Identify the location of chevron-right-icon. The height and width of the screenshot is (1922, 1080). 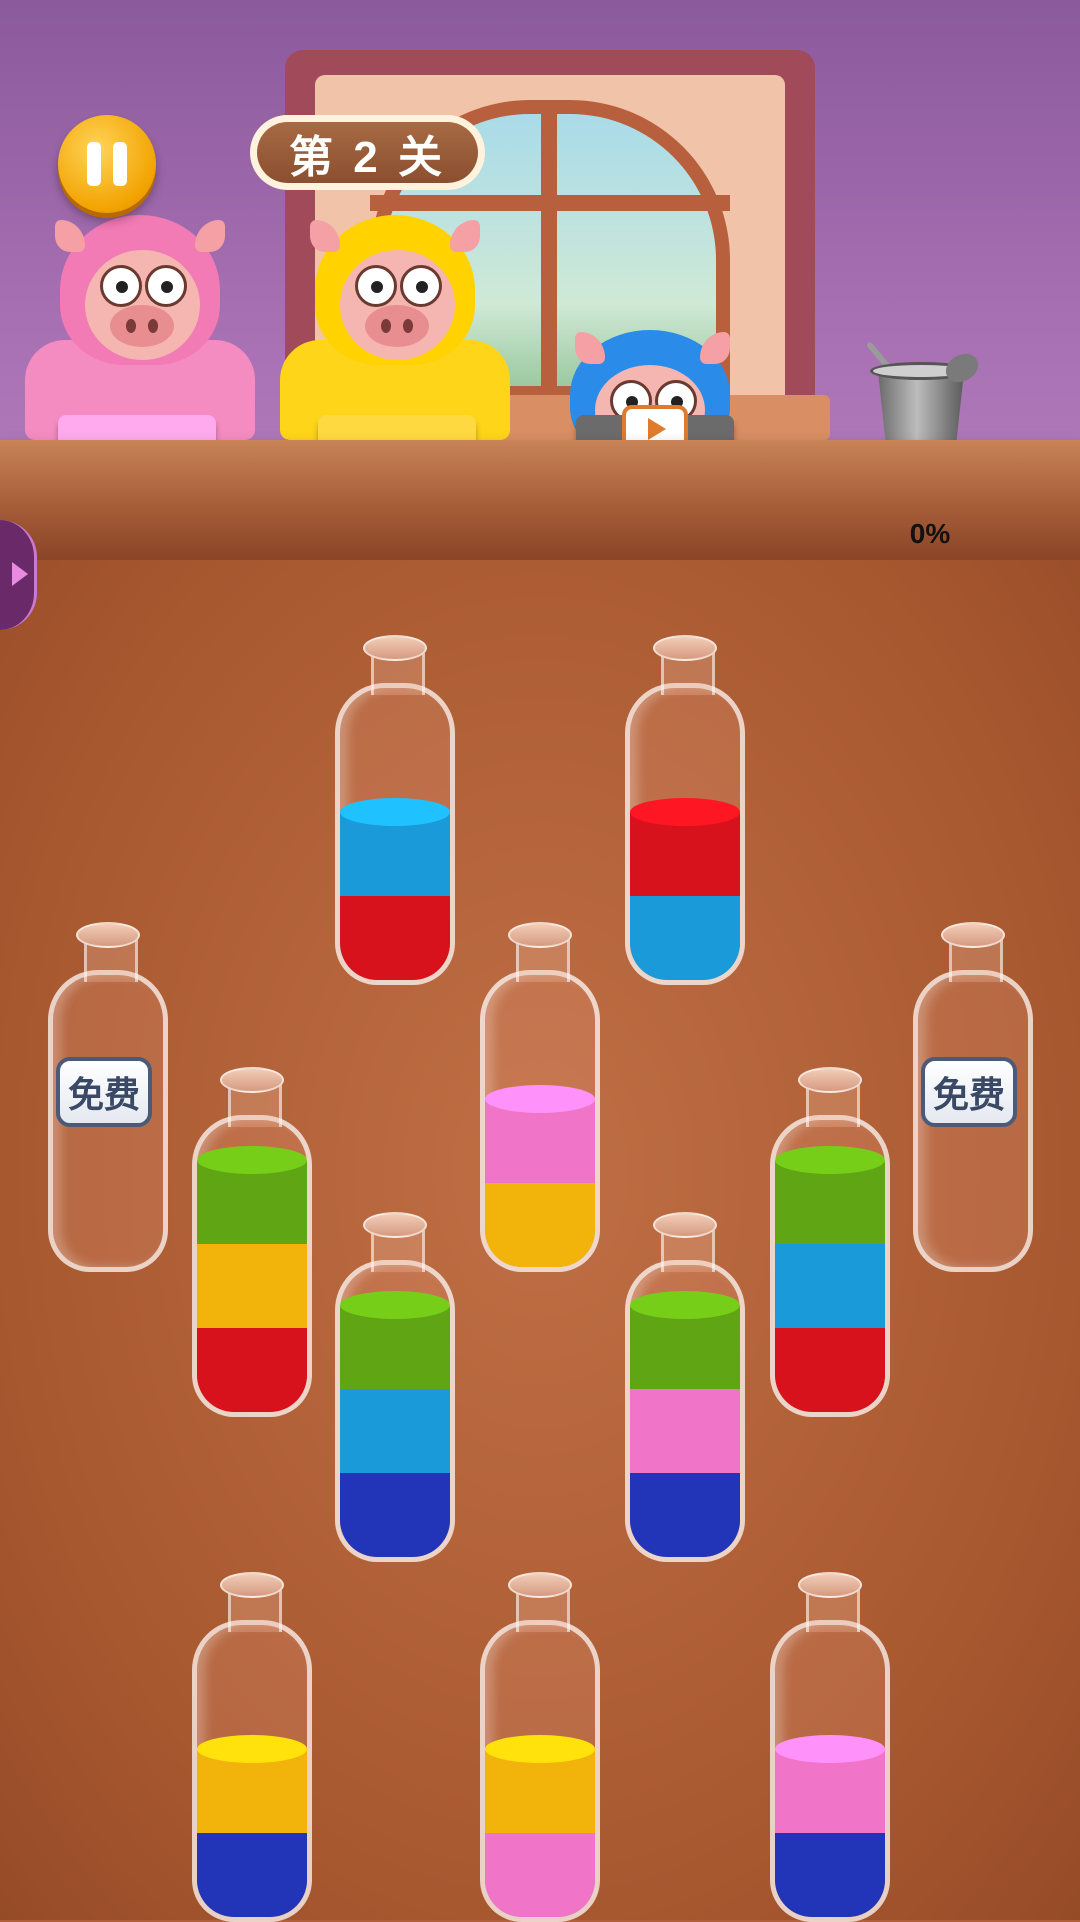
(20, 574).